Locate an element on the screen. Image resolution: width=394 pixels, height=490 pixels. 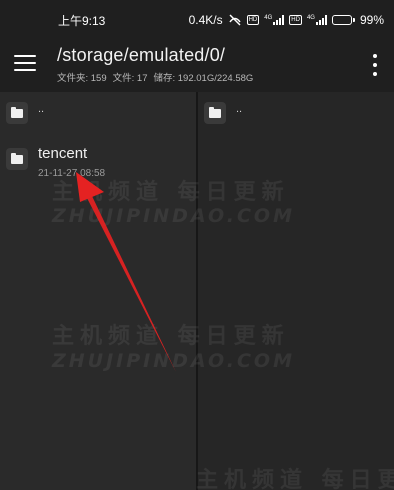
right-parent-dir-row: .. is located at coordinates (223, 113).